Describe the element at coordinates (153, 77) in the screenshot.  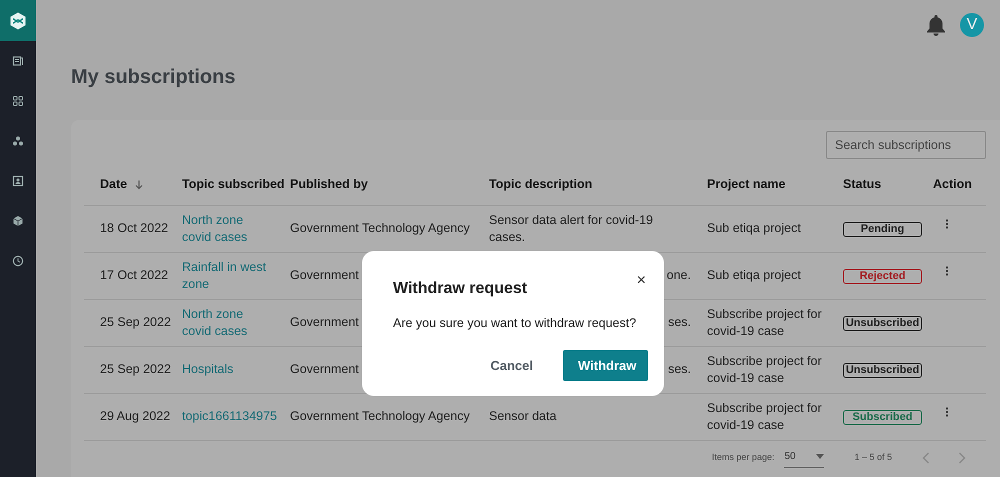
I see `page-title: My subscriptions` at that location.